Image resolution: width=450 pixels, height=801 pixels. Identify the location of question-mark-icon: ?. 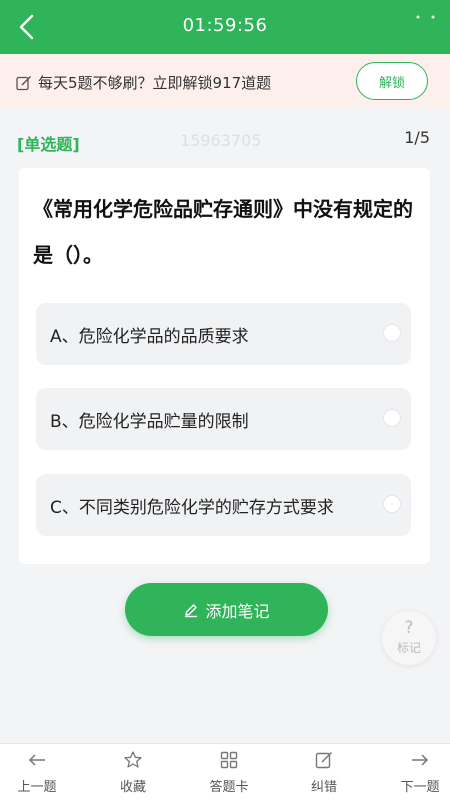
(409, 628).